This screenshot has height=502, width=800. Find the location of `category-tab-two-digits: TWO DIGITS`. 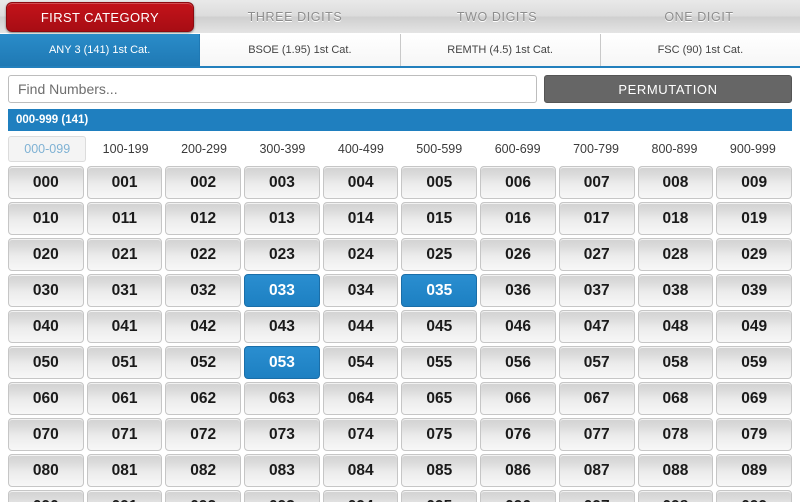

category-tab-two-digits: TWO DIGITS is located at coordinates (497, 16).